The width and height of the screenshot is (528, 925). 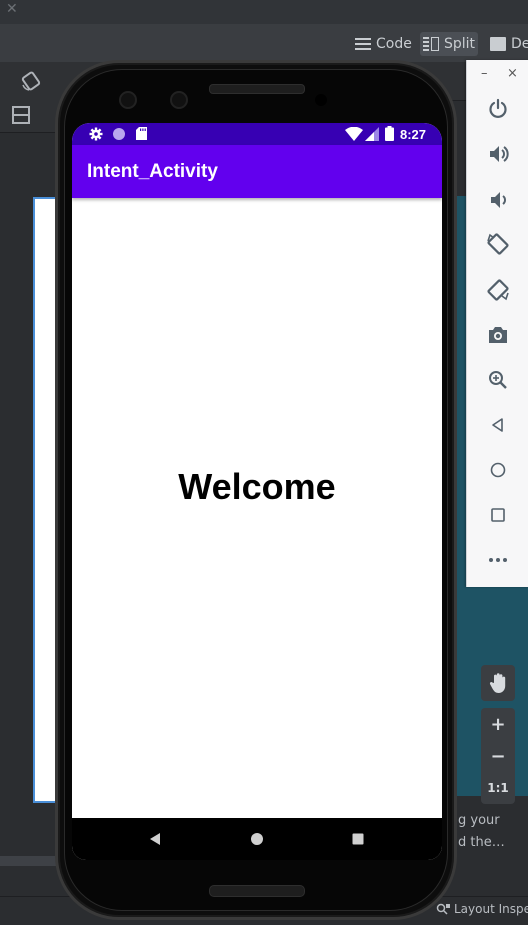 I want to click on close-tab-icon: ✕, so click(x=12, y=9).